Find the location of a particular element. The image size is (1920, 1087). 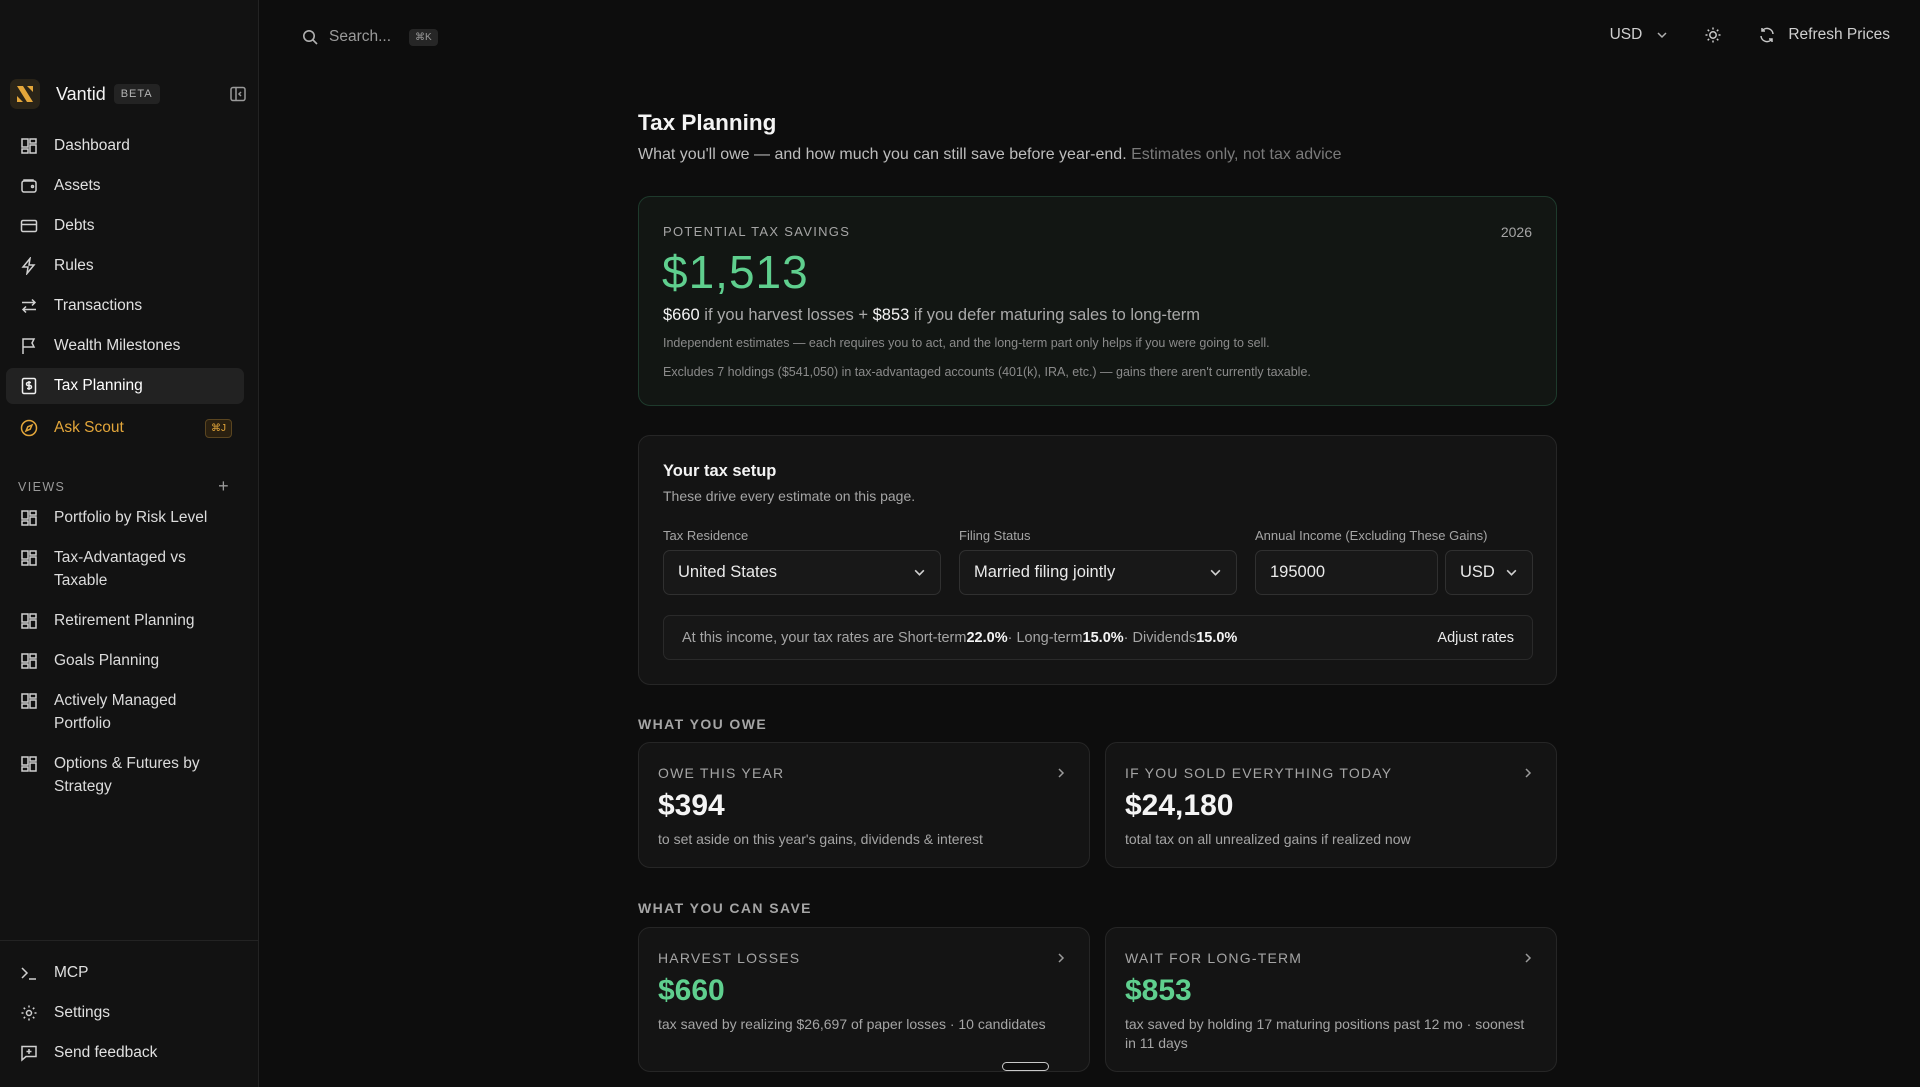

sidebar-bottom: MCP Settings Send feedback is located at coordinates (129, 1007).